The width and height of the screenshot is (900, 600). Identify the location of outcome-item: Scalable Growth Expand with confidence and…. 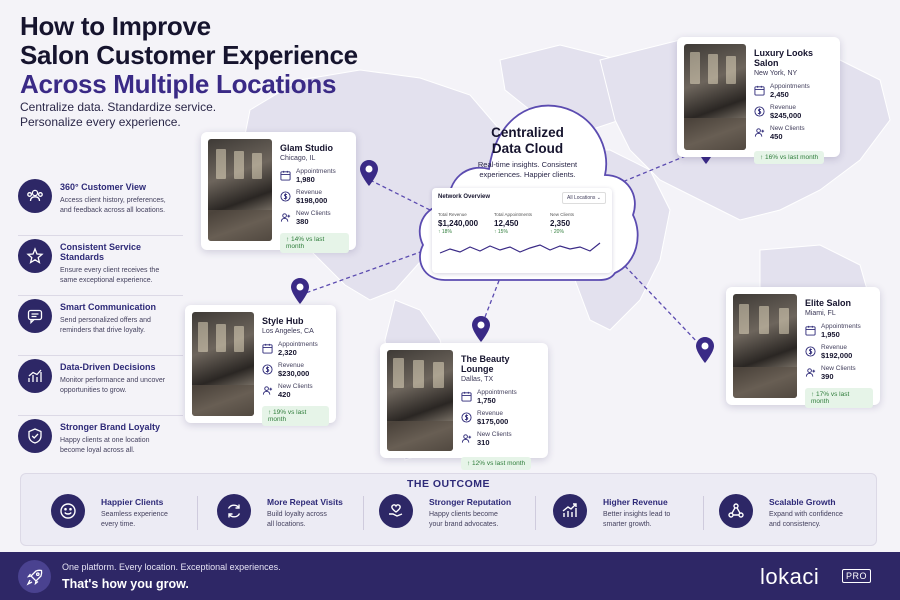
(781, 514).